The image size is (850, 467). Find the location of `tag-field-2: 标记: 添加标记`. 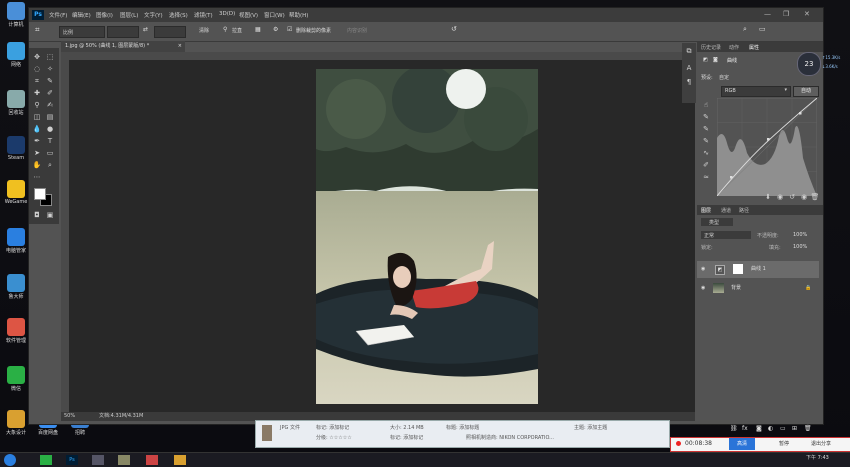

tag-field-2: 标记: 添加标记 is located at coordinates (406, 437).